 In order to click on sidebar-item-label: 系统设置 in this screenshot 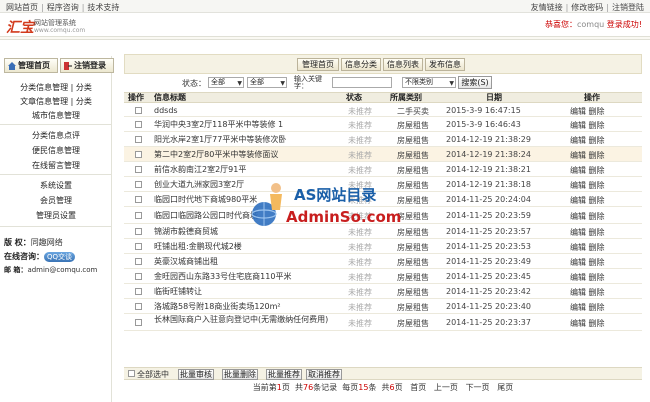, I will do `click(56, 185)`.